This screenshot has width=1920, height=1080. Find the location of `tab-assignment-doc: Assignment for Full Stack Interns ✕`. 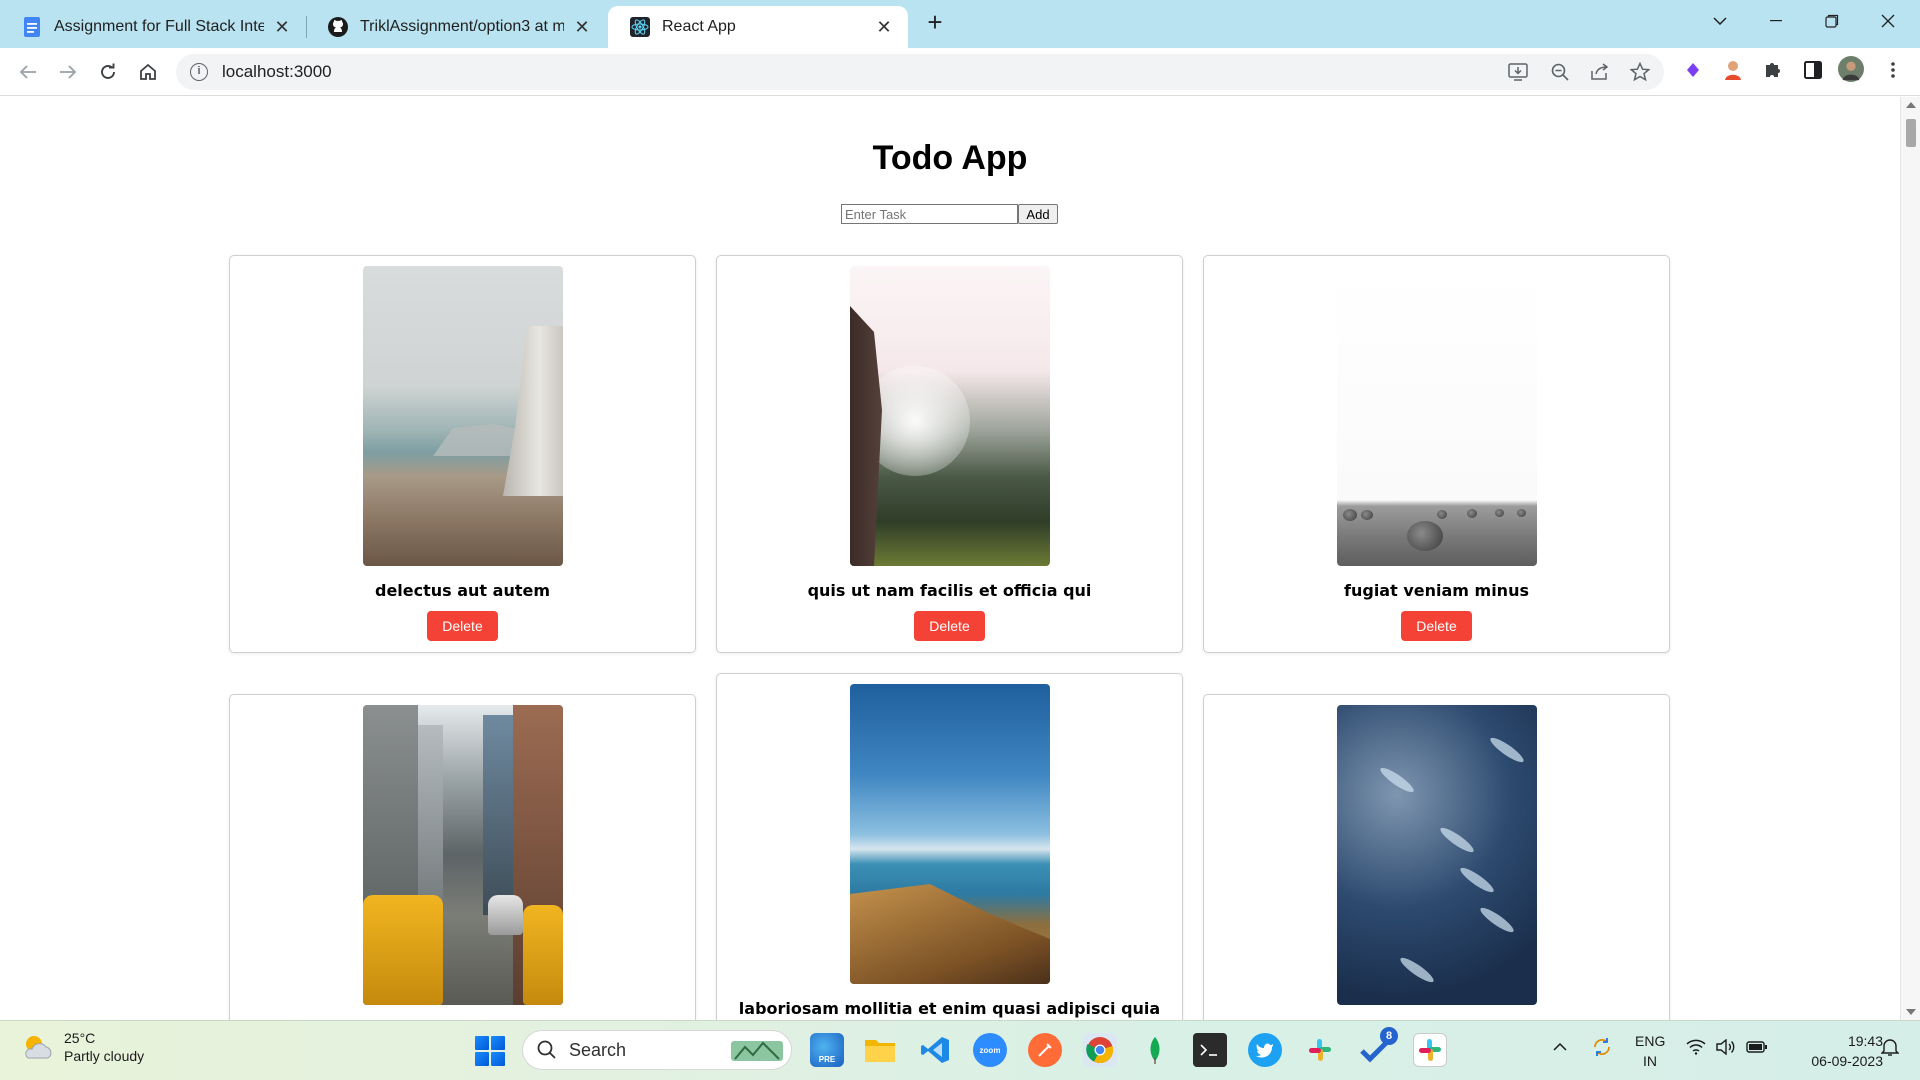

tab-assignment-doc: Assignment for Full Stack Interns ✕ is located at coordinates (153, 27).